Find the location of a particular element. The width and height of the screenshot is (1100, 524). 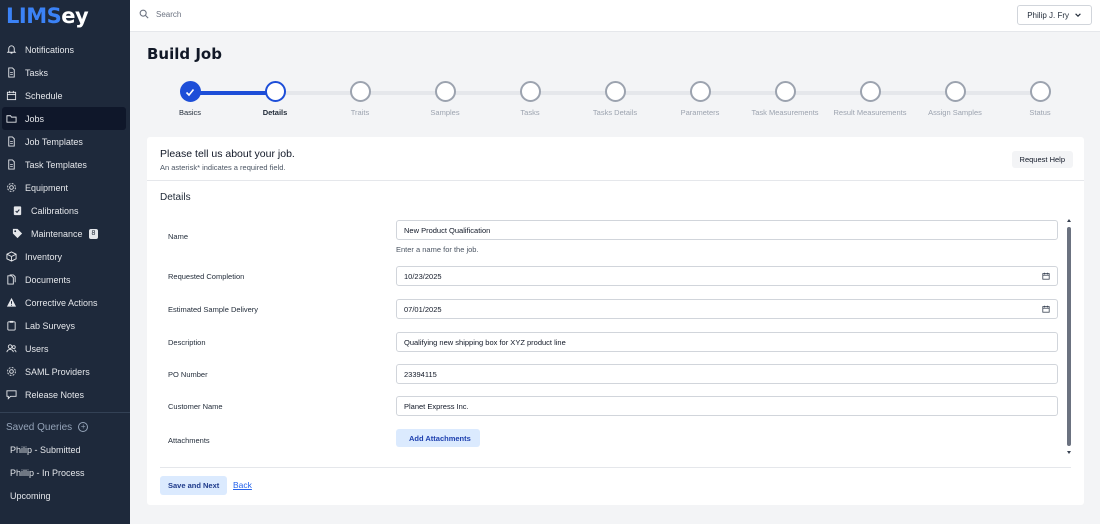

po-number-input: 23394115 is located at coordinates (727, 374).